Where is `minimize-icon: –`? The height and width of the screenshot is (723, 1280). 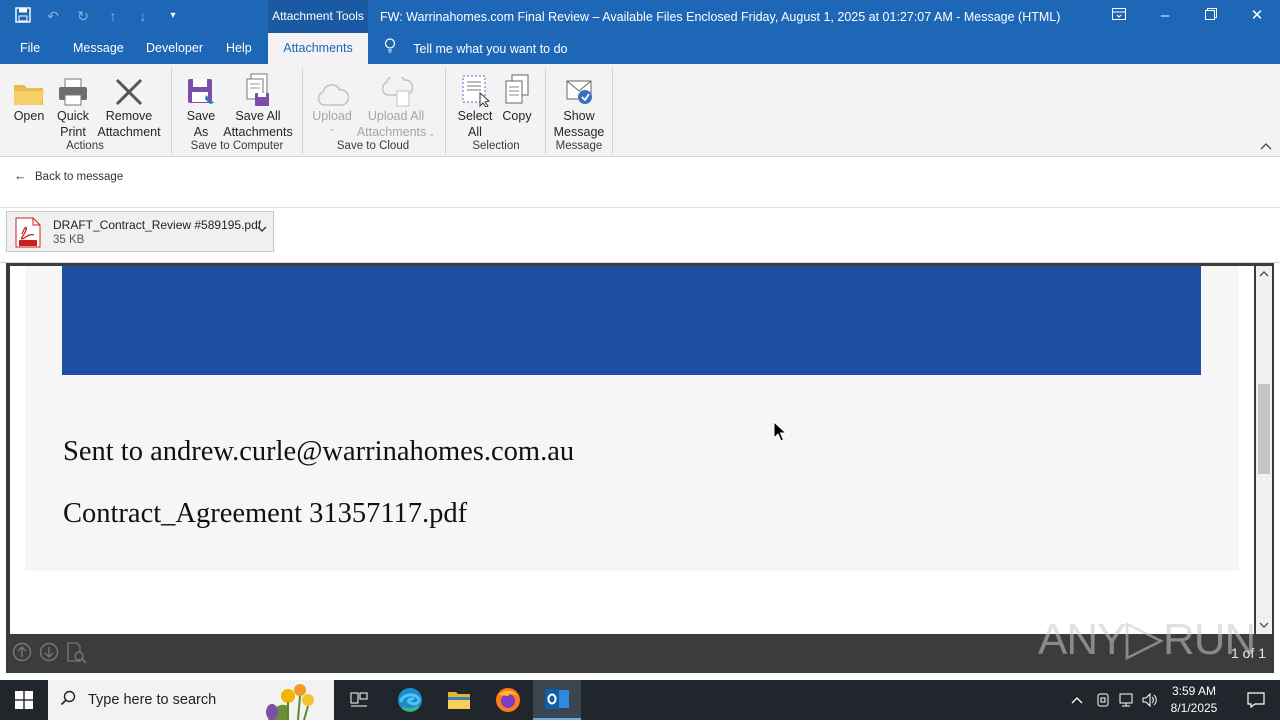 minimize-icon: – is located at coordinates (1165, 16).